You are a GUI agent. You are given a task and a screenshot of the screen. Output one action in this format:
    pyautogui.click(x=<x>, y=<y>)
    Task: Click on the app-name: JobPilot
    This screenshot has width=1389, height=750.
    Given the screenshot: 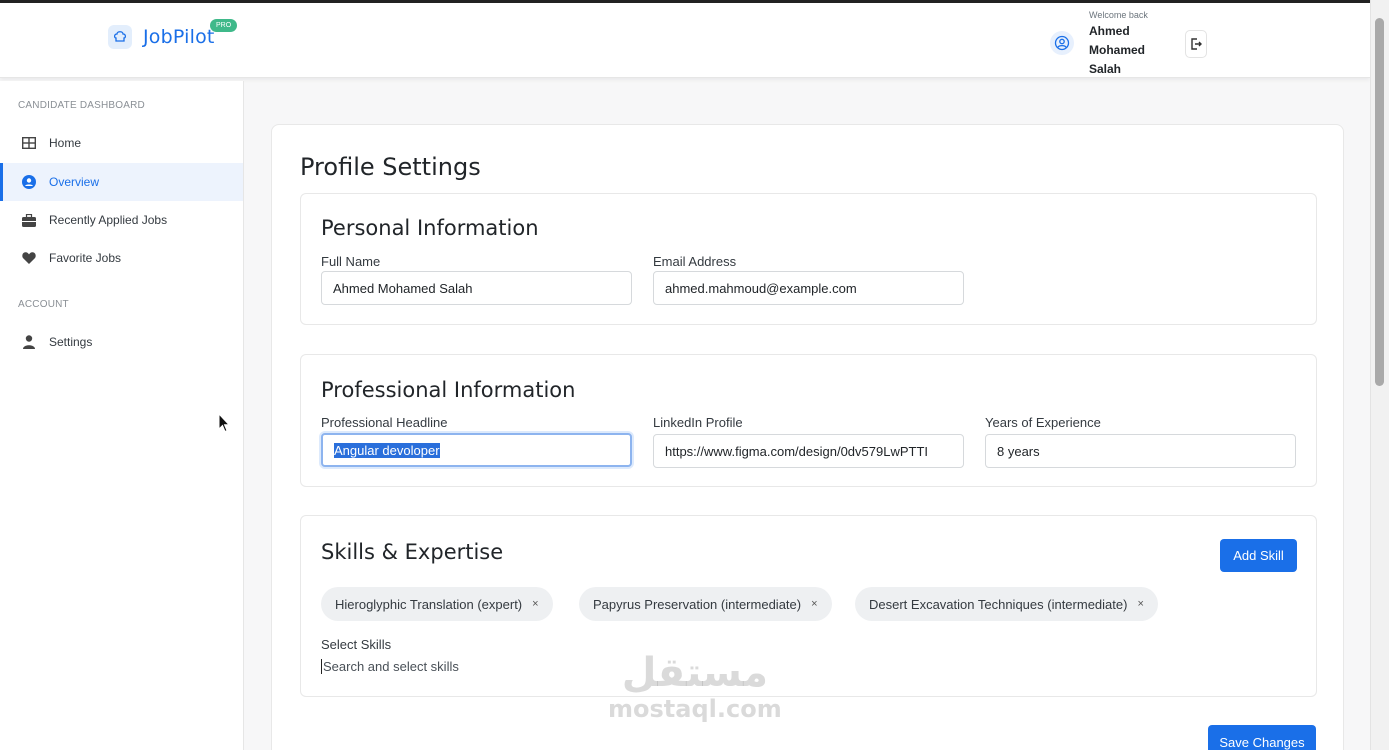 What is the action you would take?
    pyautogui.click(x=179, y=37)
    